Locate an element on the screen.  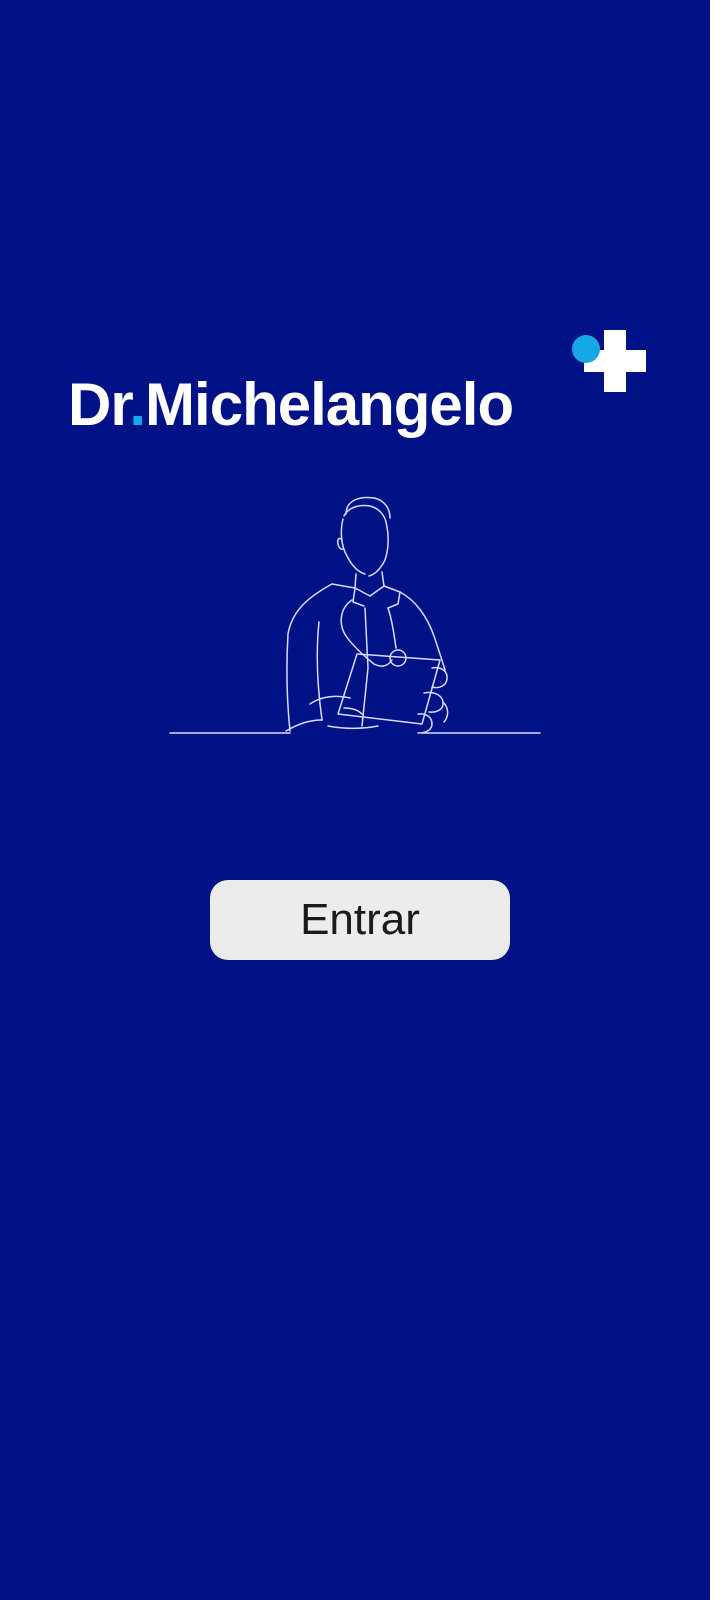
brand-wordmark: Dr.Michelangelo is located at coordinates (291, 405).